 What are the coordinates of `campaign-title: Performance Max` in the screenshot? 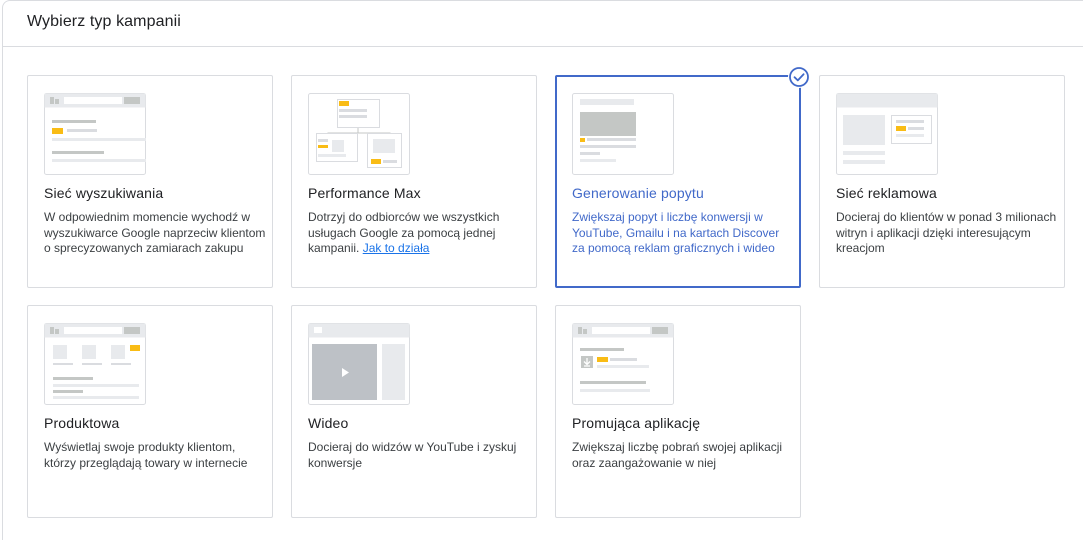 It's located at (364, 193).